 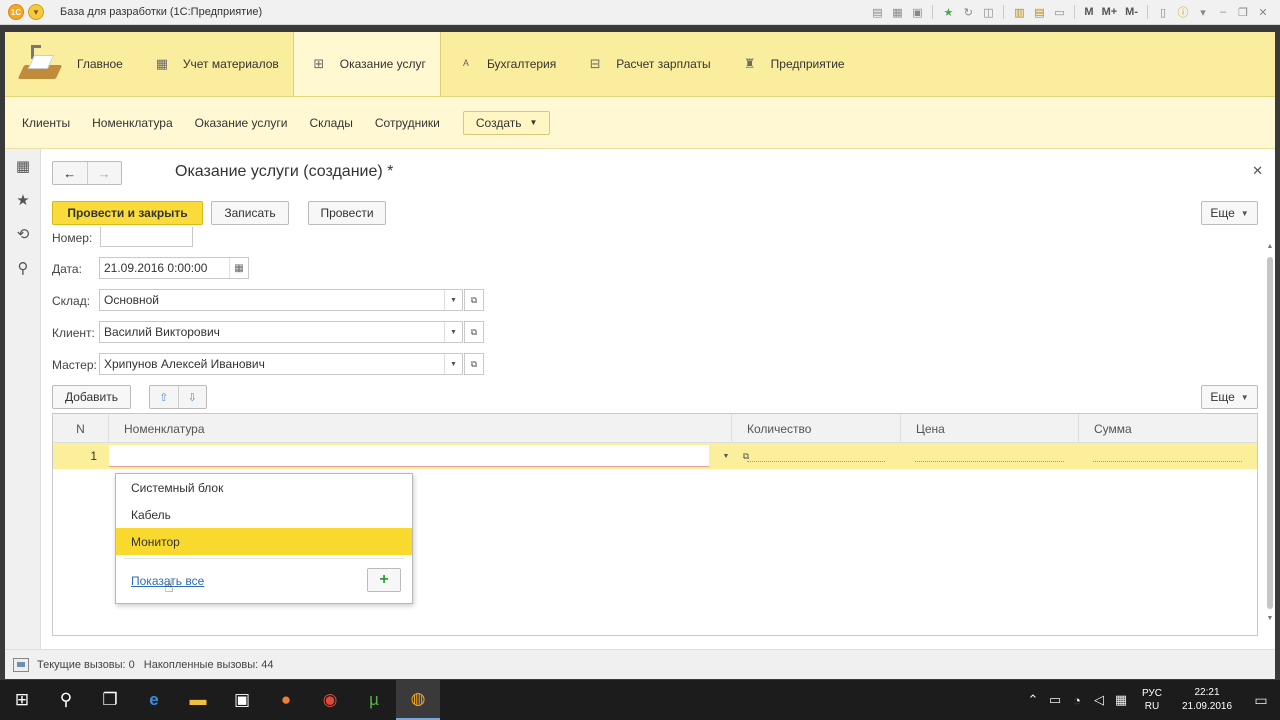 I want to click on tray-expand-icon: ⌃, so click(x=1033, y=700).